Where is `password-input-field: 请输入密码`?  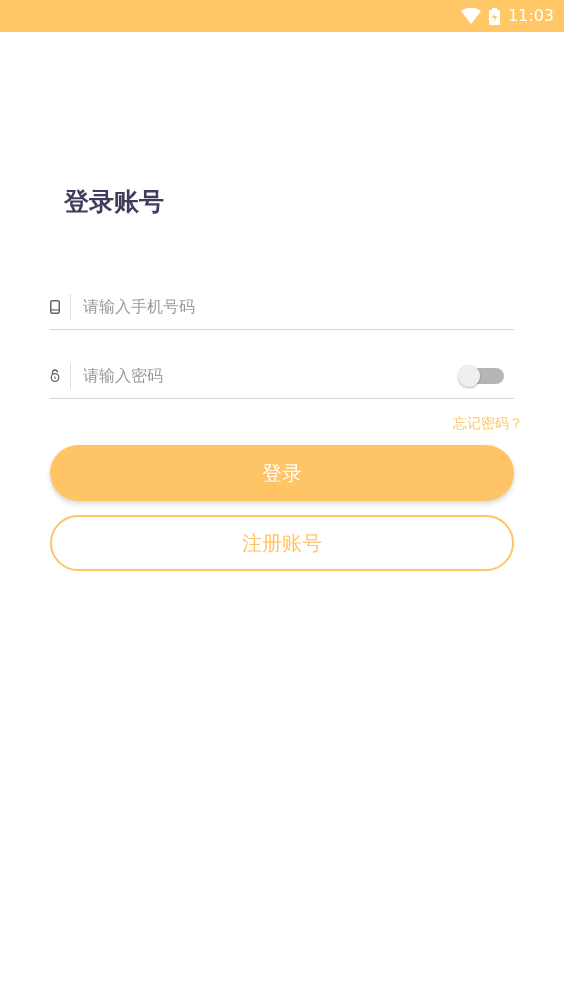 password-input-field: 请输入密码 is located at coordinates (264, 375).